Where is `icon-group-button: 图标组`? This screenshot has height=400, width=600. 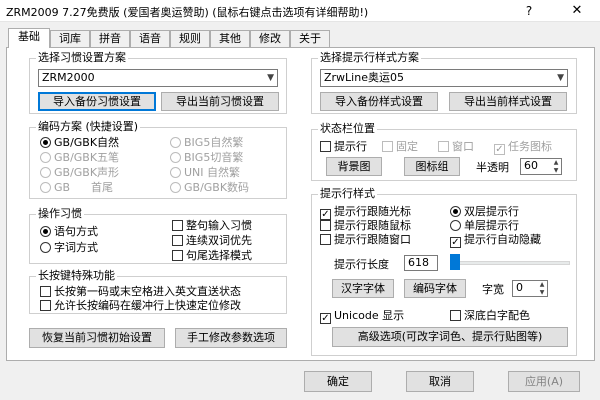
icon-group-button: 图标组 is located at coordinates (432, 166).